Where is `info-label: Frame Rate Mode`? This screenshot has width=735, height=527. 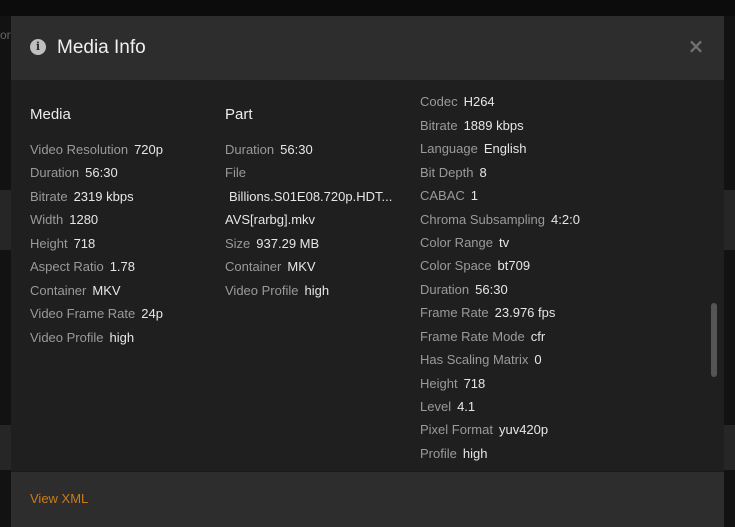 info-label: Frame Rate Mode is located at coordinates (472, 336).